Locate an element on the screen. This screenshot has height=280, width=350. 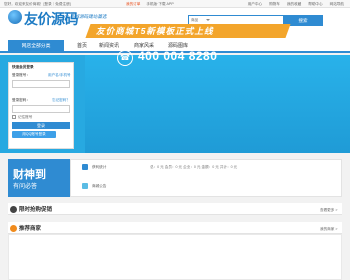
chevron-down-icon is located at coordinates (208, 19).